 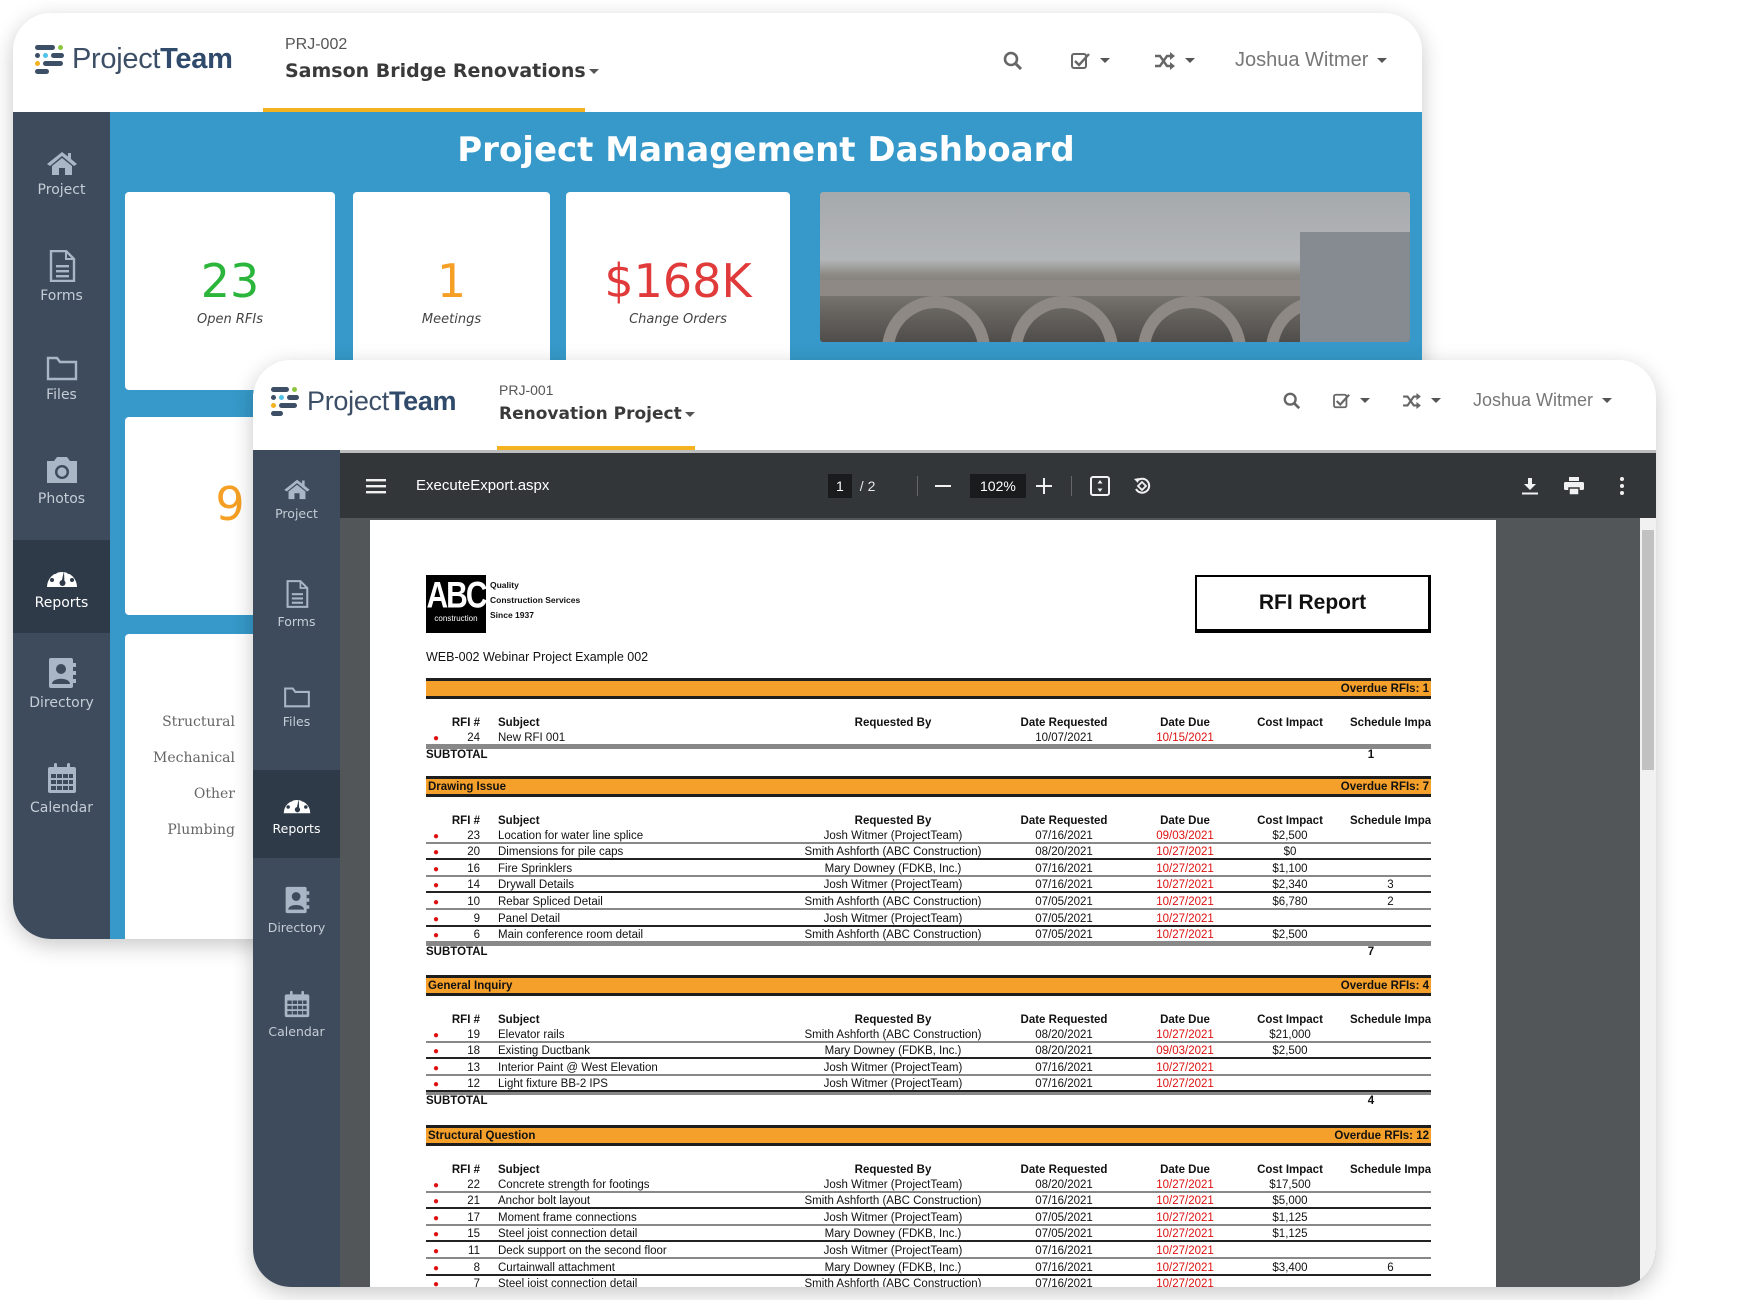 I want to click on column-header: Date Requested, so click(x=1064, y=1170).